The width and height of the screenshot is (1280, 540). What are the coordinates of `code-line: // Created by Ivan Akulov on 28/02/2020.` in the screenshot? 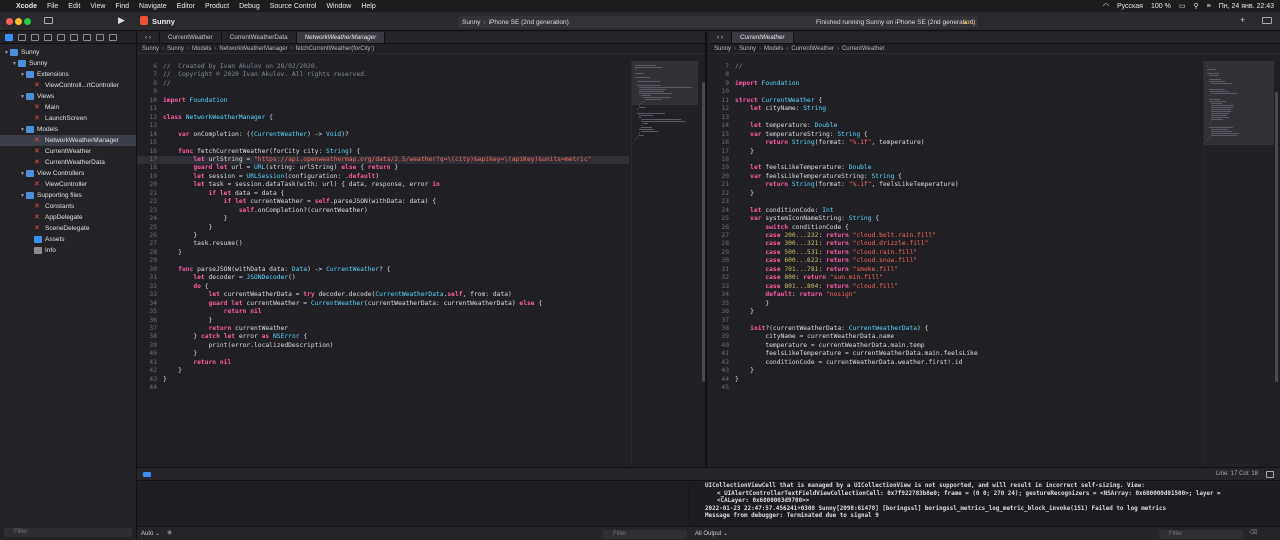 It's located at (240, 67).